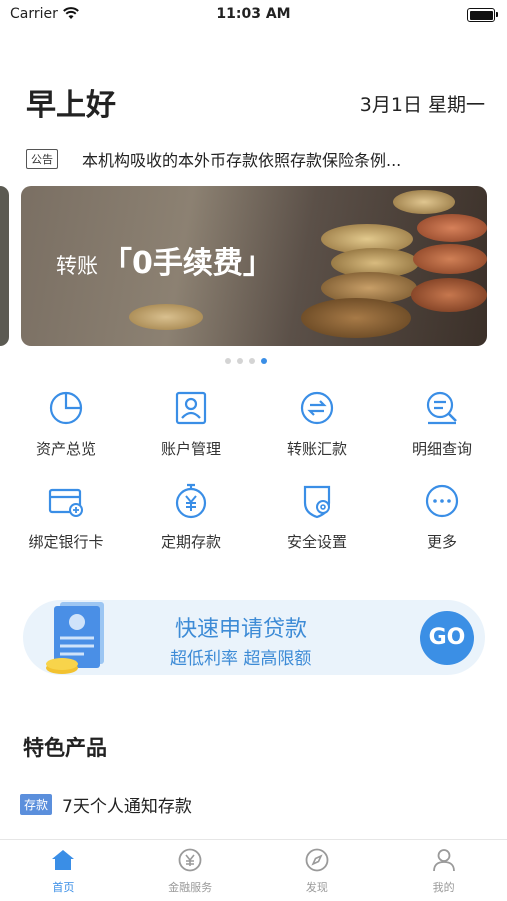 The height and width of the screenshot is (901, 507). Describe the element at coordinates (264, 361) in the screenshot. I see `page-dot-active` at that location.